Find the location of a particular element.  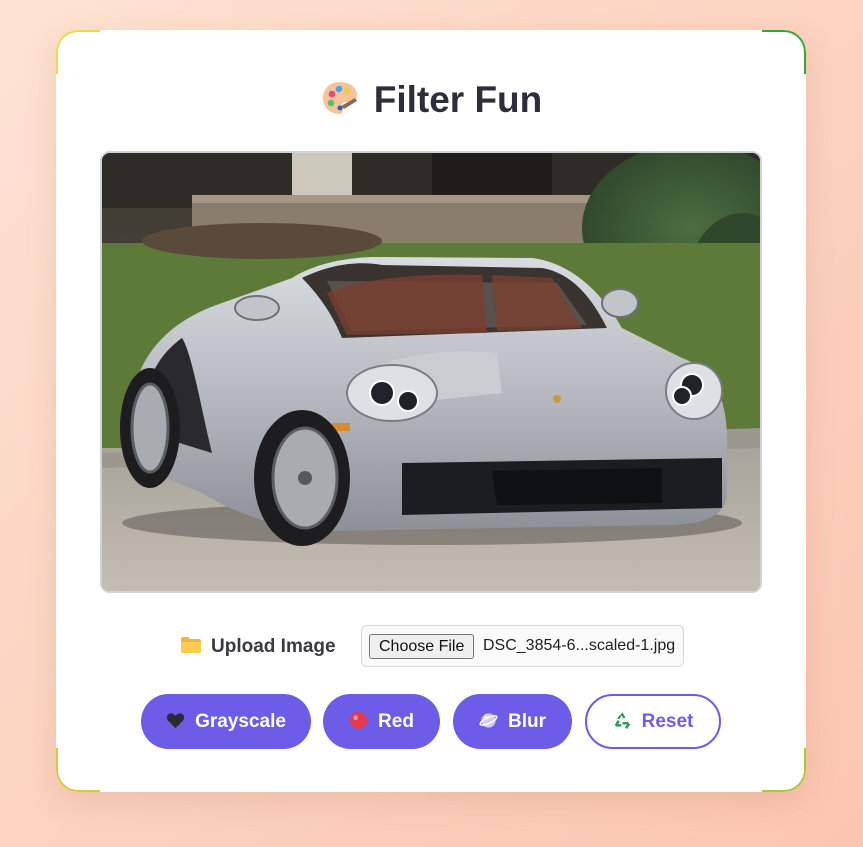

reset-label: Reset is located at coordinates (667, 721).